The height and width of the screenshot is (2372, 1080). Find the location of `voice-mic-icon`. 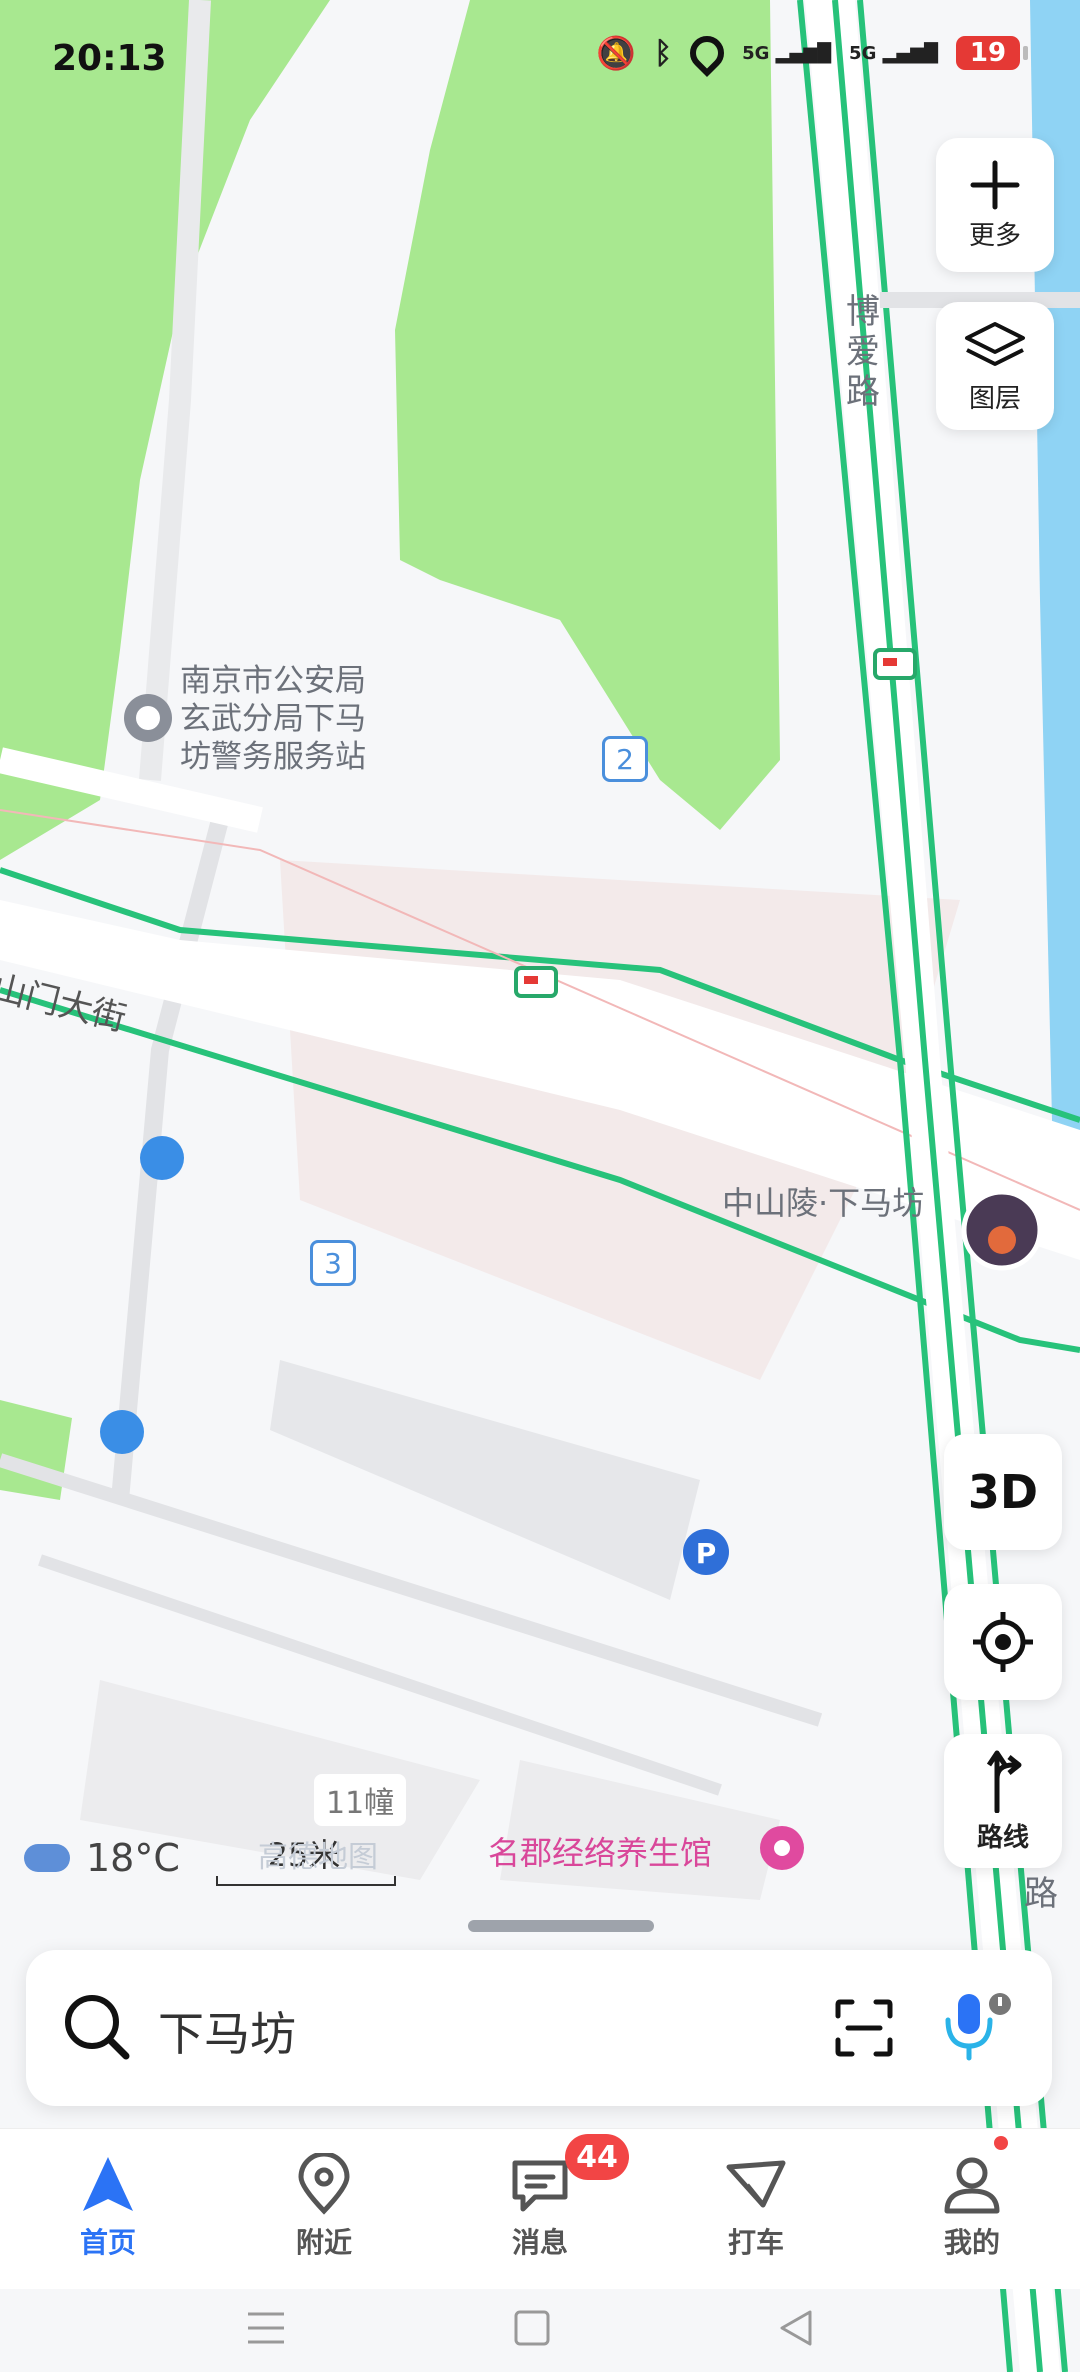

voice-mic-icon is located at coordinates (979, 2028).